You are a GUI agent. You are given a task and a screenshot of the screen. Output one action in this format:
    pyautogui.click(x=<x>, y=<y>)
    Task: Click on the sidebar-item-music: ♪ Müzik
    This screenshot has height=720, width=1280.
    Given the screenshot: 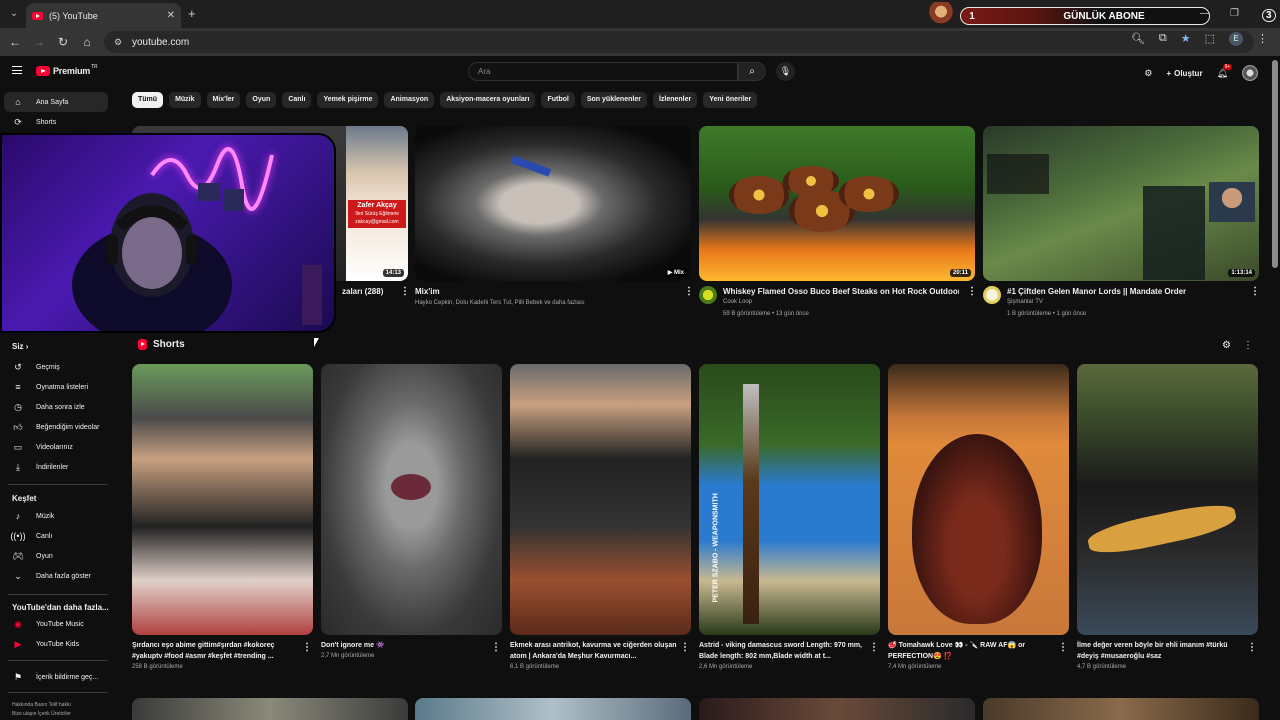 What is the action you would take?
    pyautogui.click(x=56, y=516)
    